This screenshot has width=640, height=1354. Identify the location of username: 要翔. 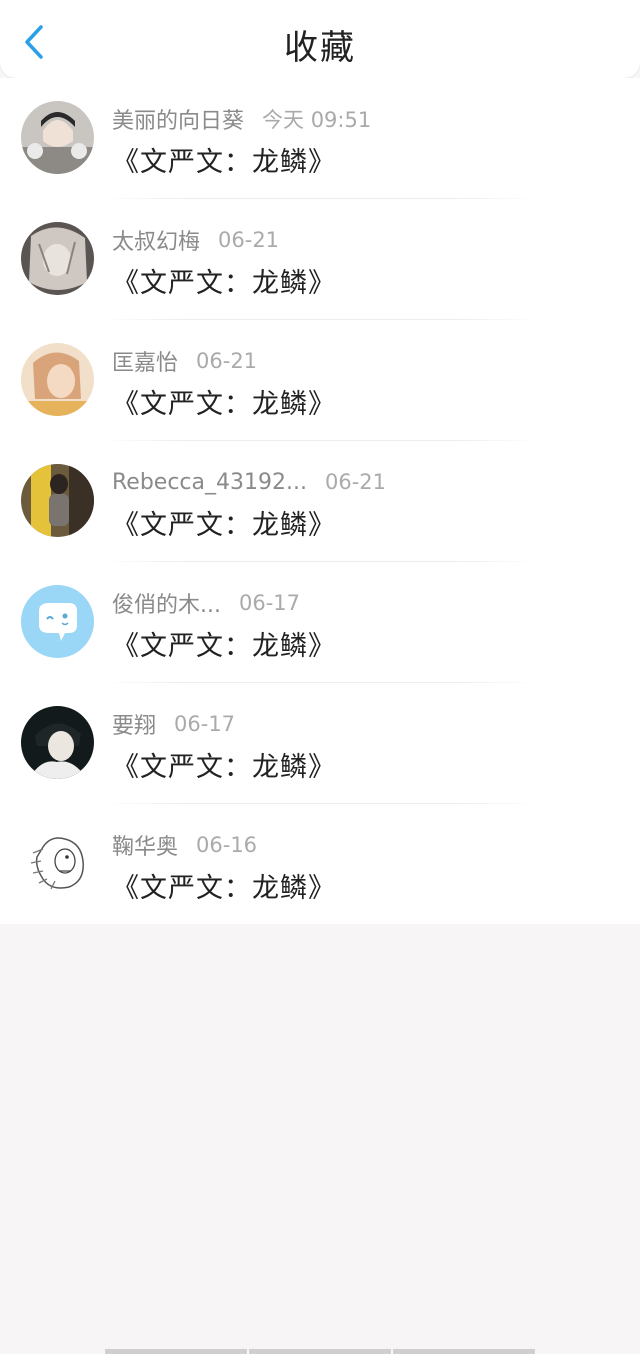
(134, 724).